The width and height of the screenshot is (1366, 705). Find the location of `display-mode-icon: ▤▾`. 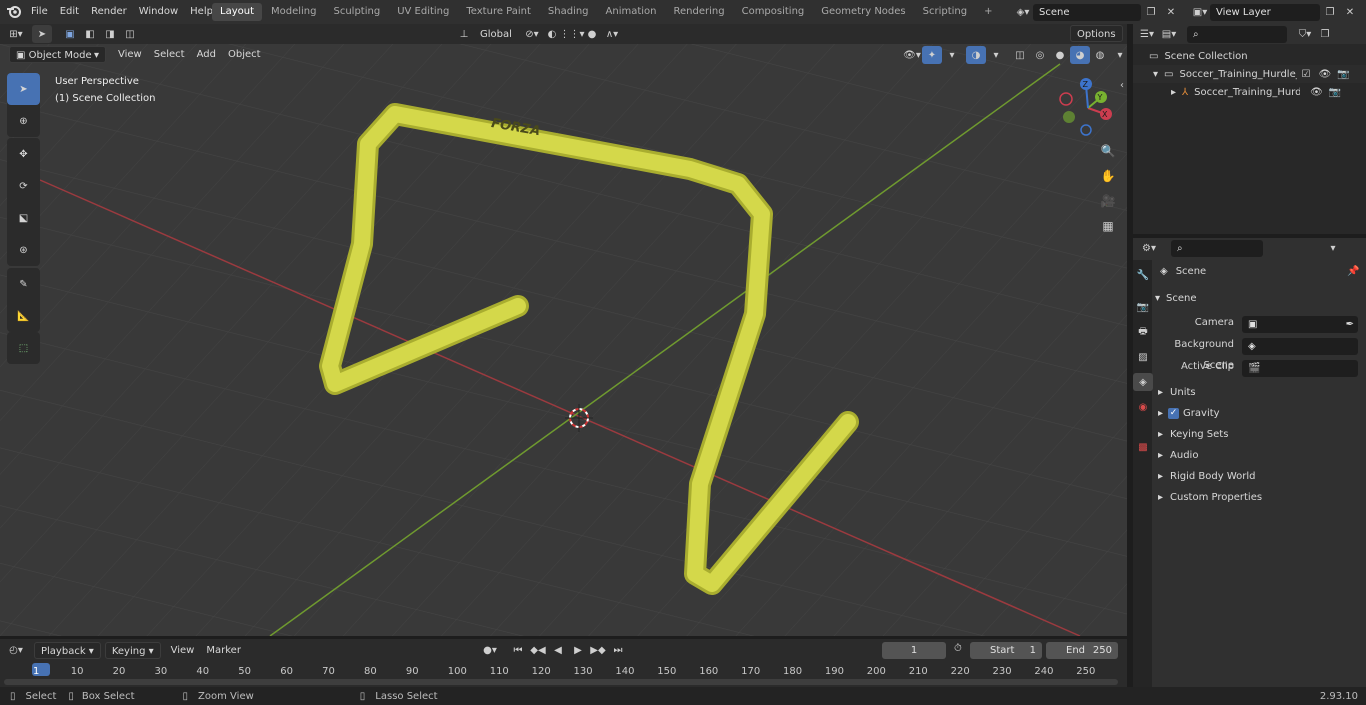

display-mode-icon: ▤▾ is located at coordinates (1169, 34).